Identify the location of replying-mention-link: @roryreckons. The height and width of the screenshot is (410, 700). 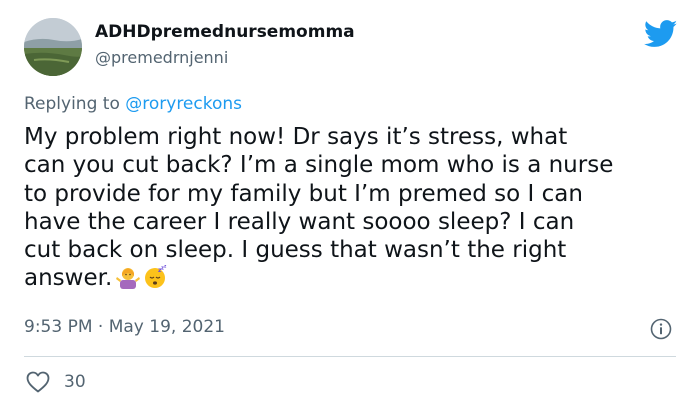
(183, 104).